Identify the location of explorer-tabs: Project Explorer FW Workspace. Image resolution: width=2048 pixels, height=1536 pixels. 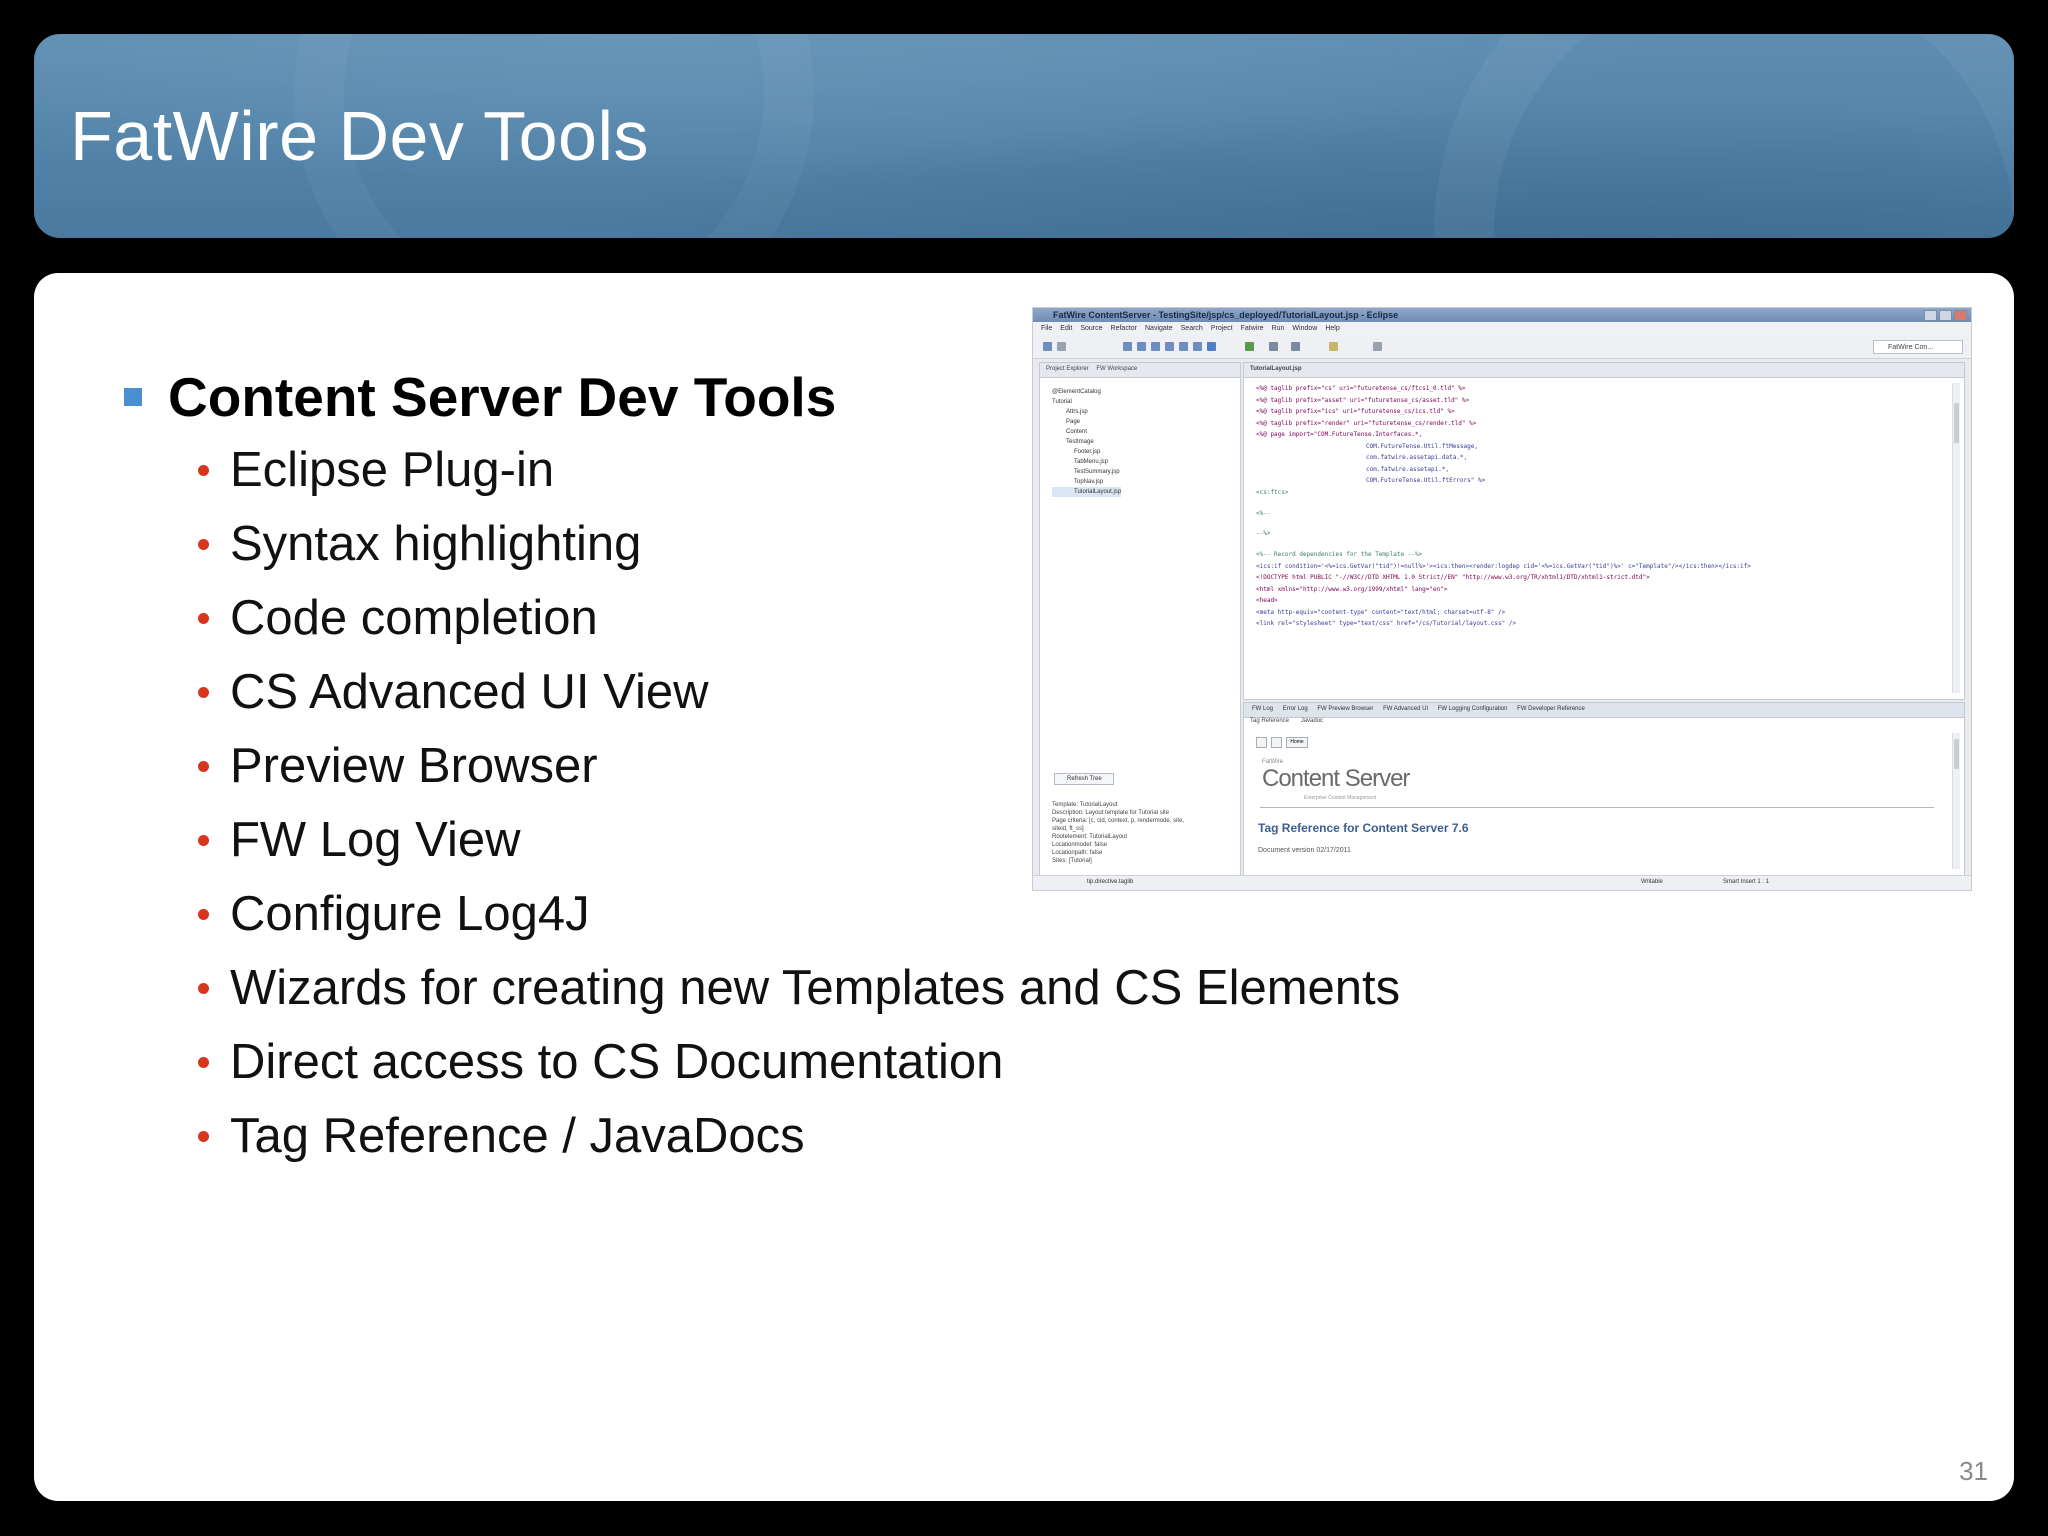
(1140, 370).